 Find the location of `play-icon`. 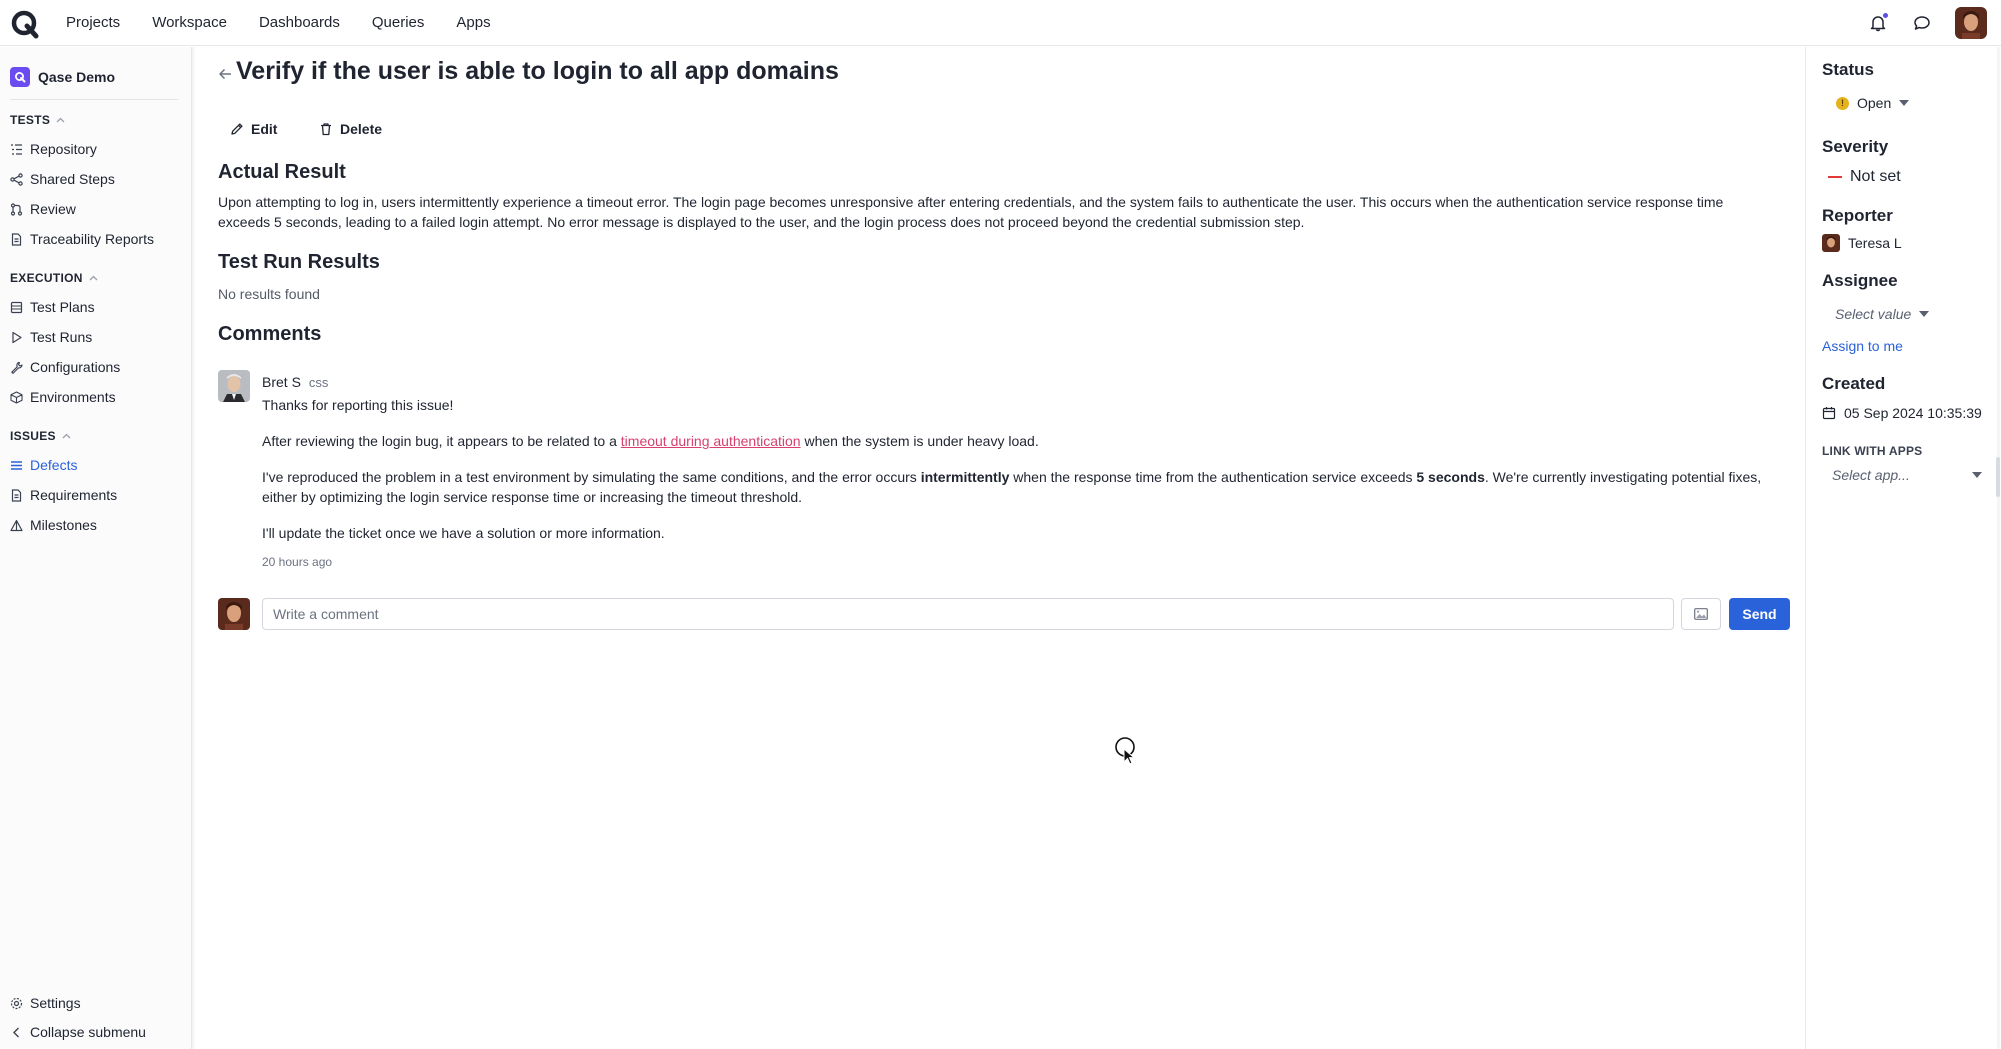

play-icon is located at coordinates (16, 337).